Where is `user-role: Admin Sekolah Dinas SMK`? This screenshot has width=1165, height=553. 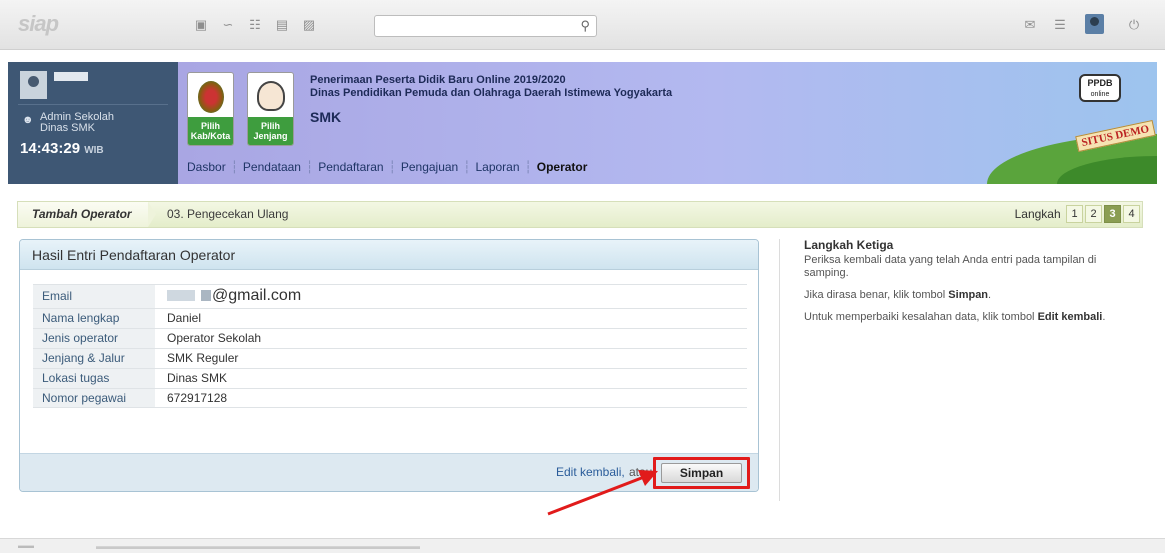 user-role: Admin Sekolah Dinas SMK is located at coordinates (77, 123).